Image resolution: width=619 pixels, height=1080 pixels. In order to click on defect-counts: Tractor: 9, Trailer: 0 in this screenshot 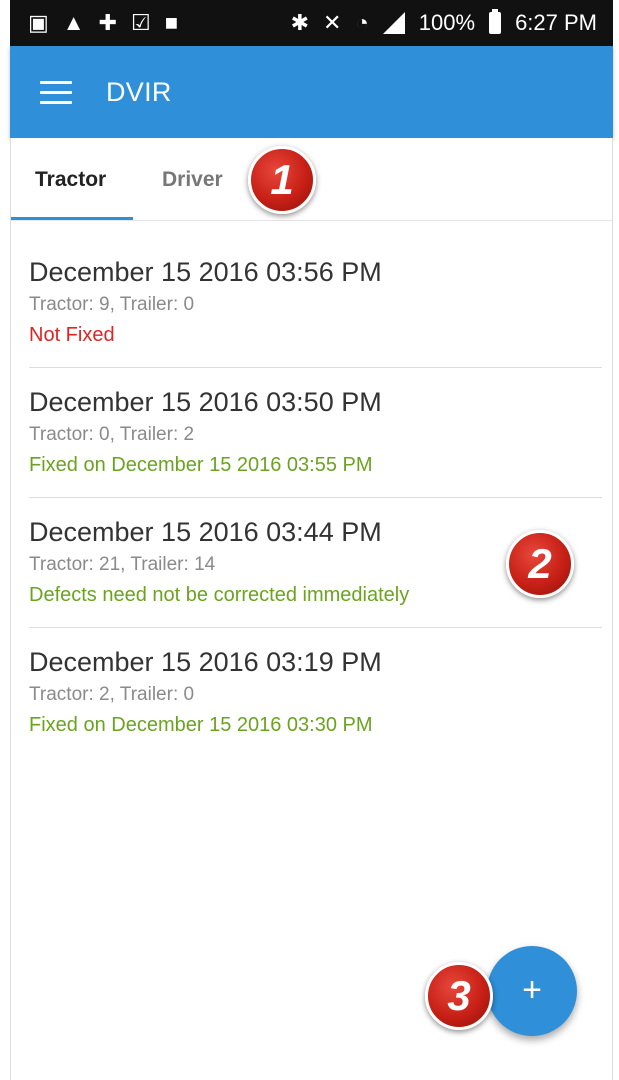, I will do `click(112, 304)`.